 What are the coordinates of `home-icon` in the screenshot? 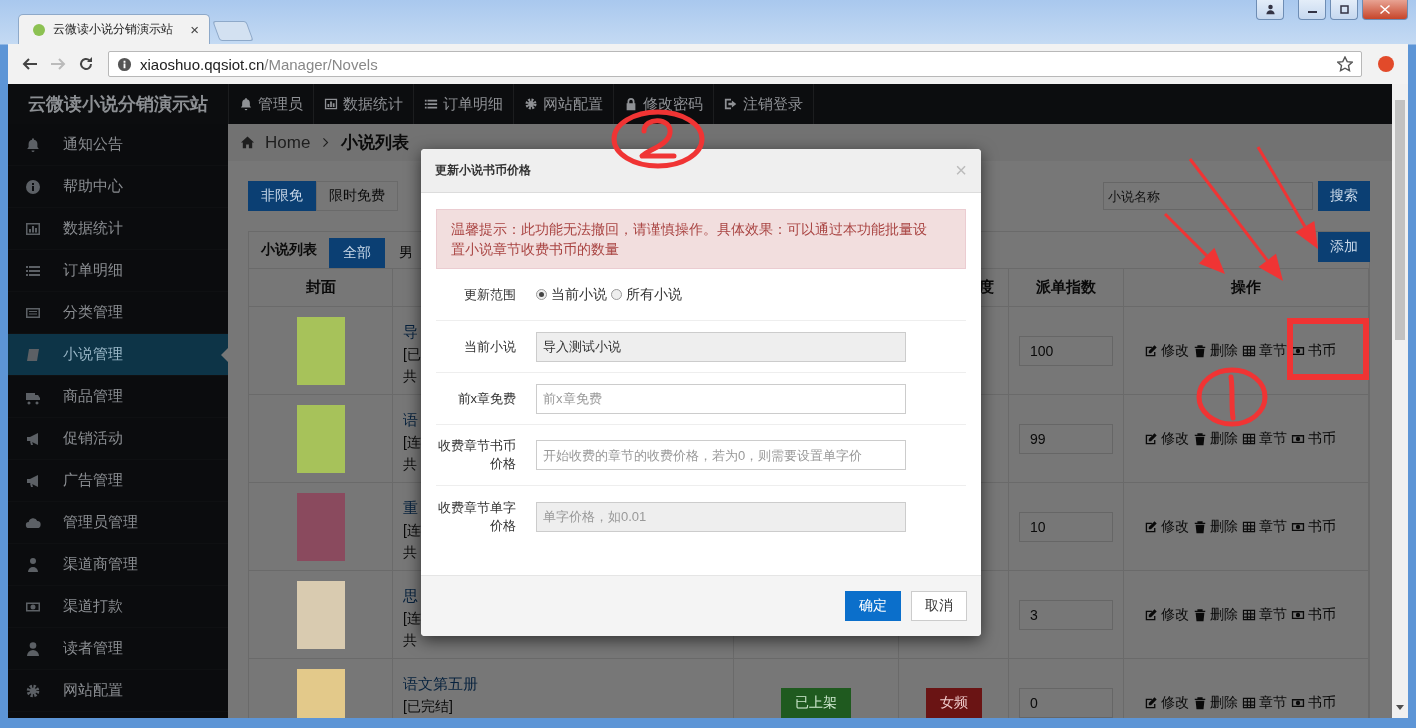 It's located at (247, 142).